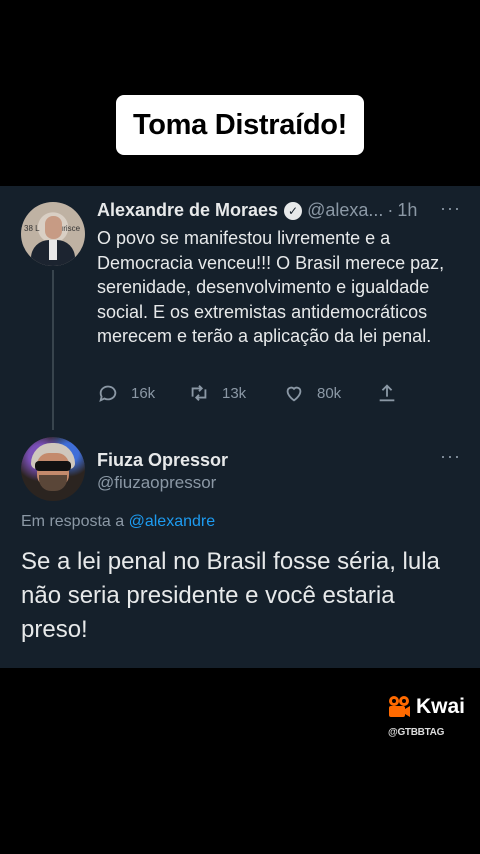  What do you see at coordinates (156, 483) in the screenshot?
I see `reply-author-handle: @fiuzaopressor` at bounding box center [156, 483].